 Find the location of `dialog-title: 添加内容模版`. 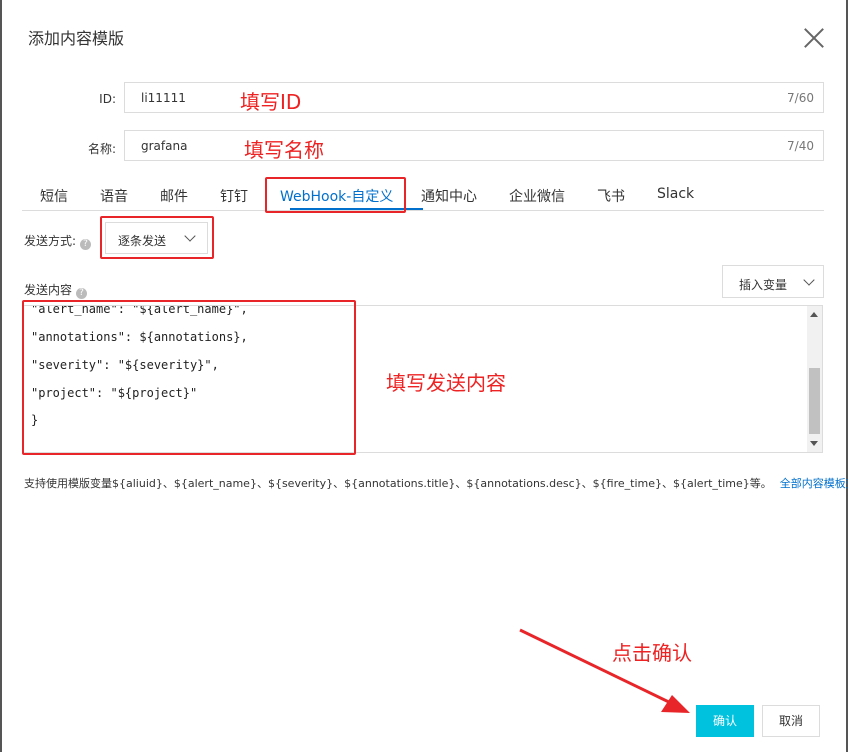

dialog-title: 添加内容模版 is located at coordinates (76, 38).